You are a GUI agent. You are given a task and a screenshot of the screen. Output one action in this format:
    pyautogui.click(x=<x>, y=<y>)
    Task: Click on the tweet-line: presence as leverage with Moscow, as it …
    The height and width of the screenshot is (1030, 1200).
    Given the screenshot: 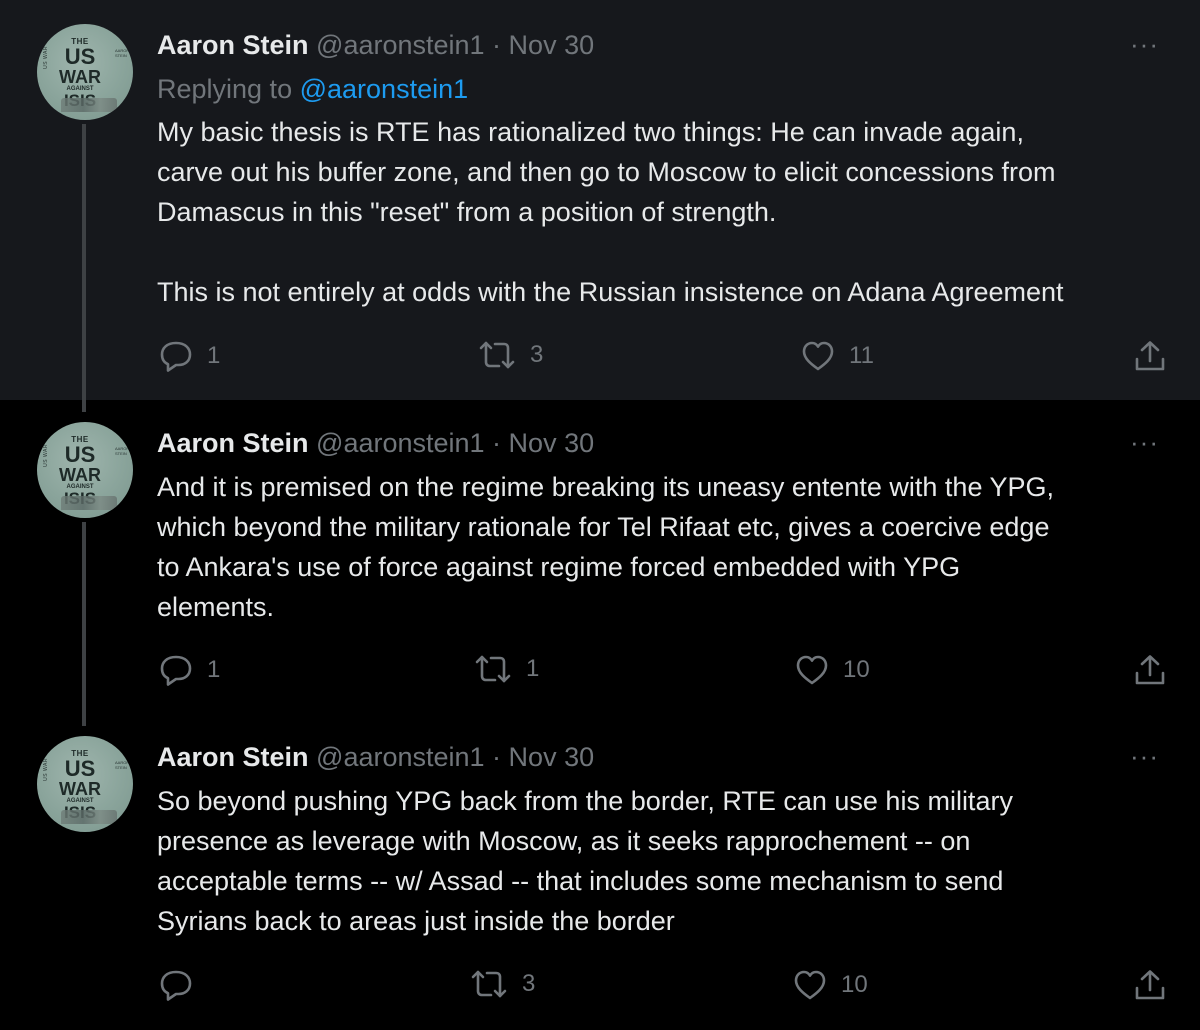 What is the action you would take?
    pyautogui.click(x=564, y=841)
    